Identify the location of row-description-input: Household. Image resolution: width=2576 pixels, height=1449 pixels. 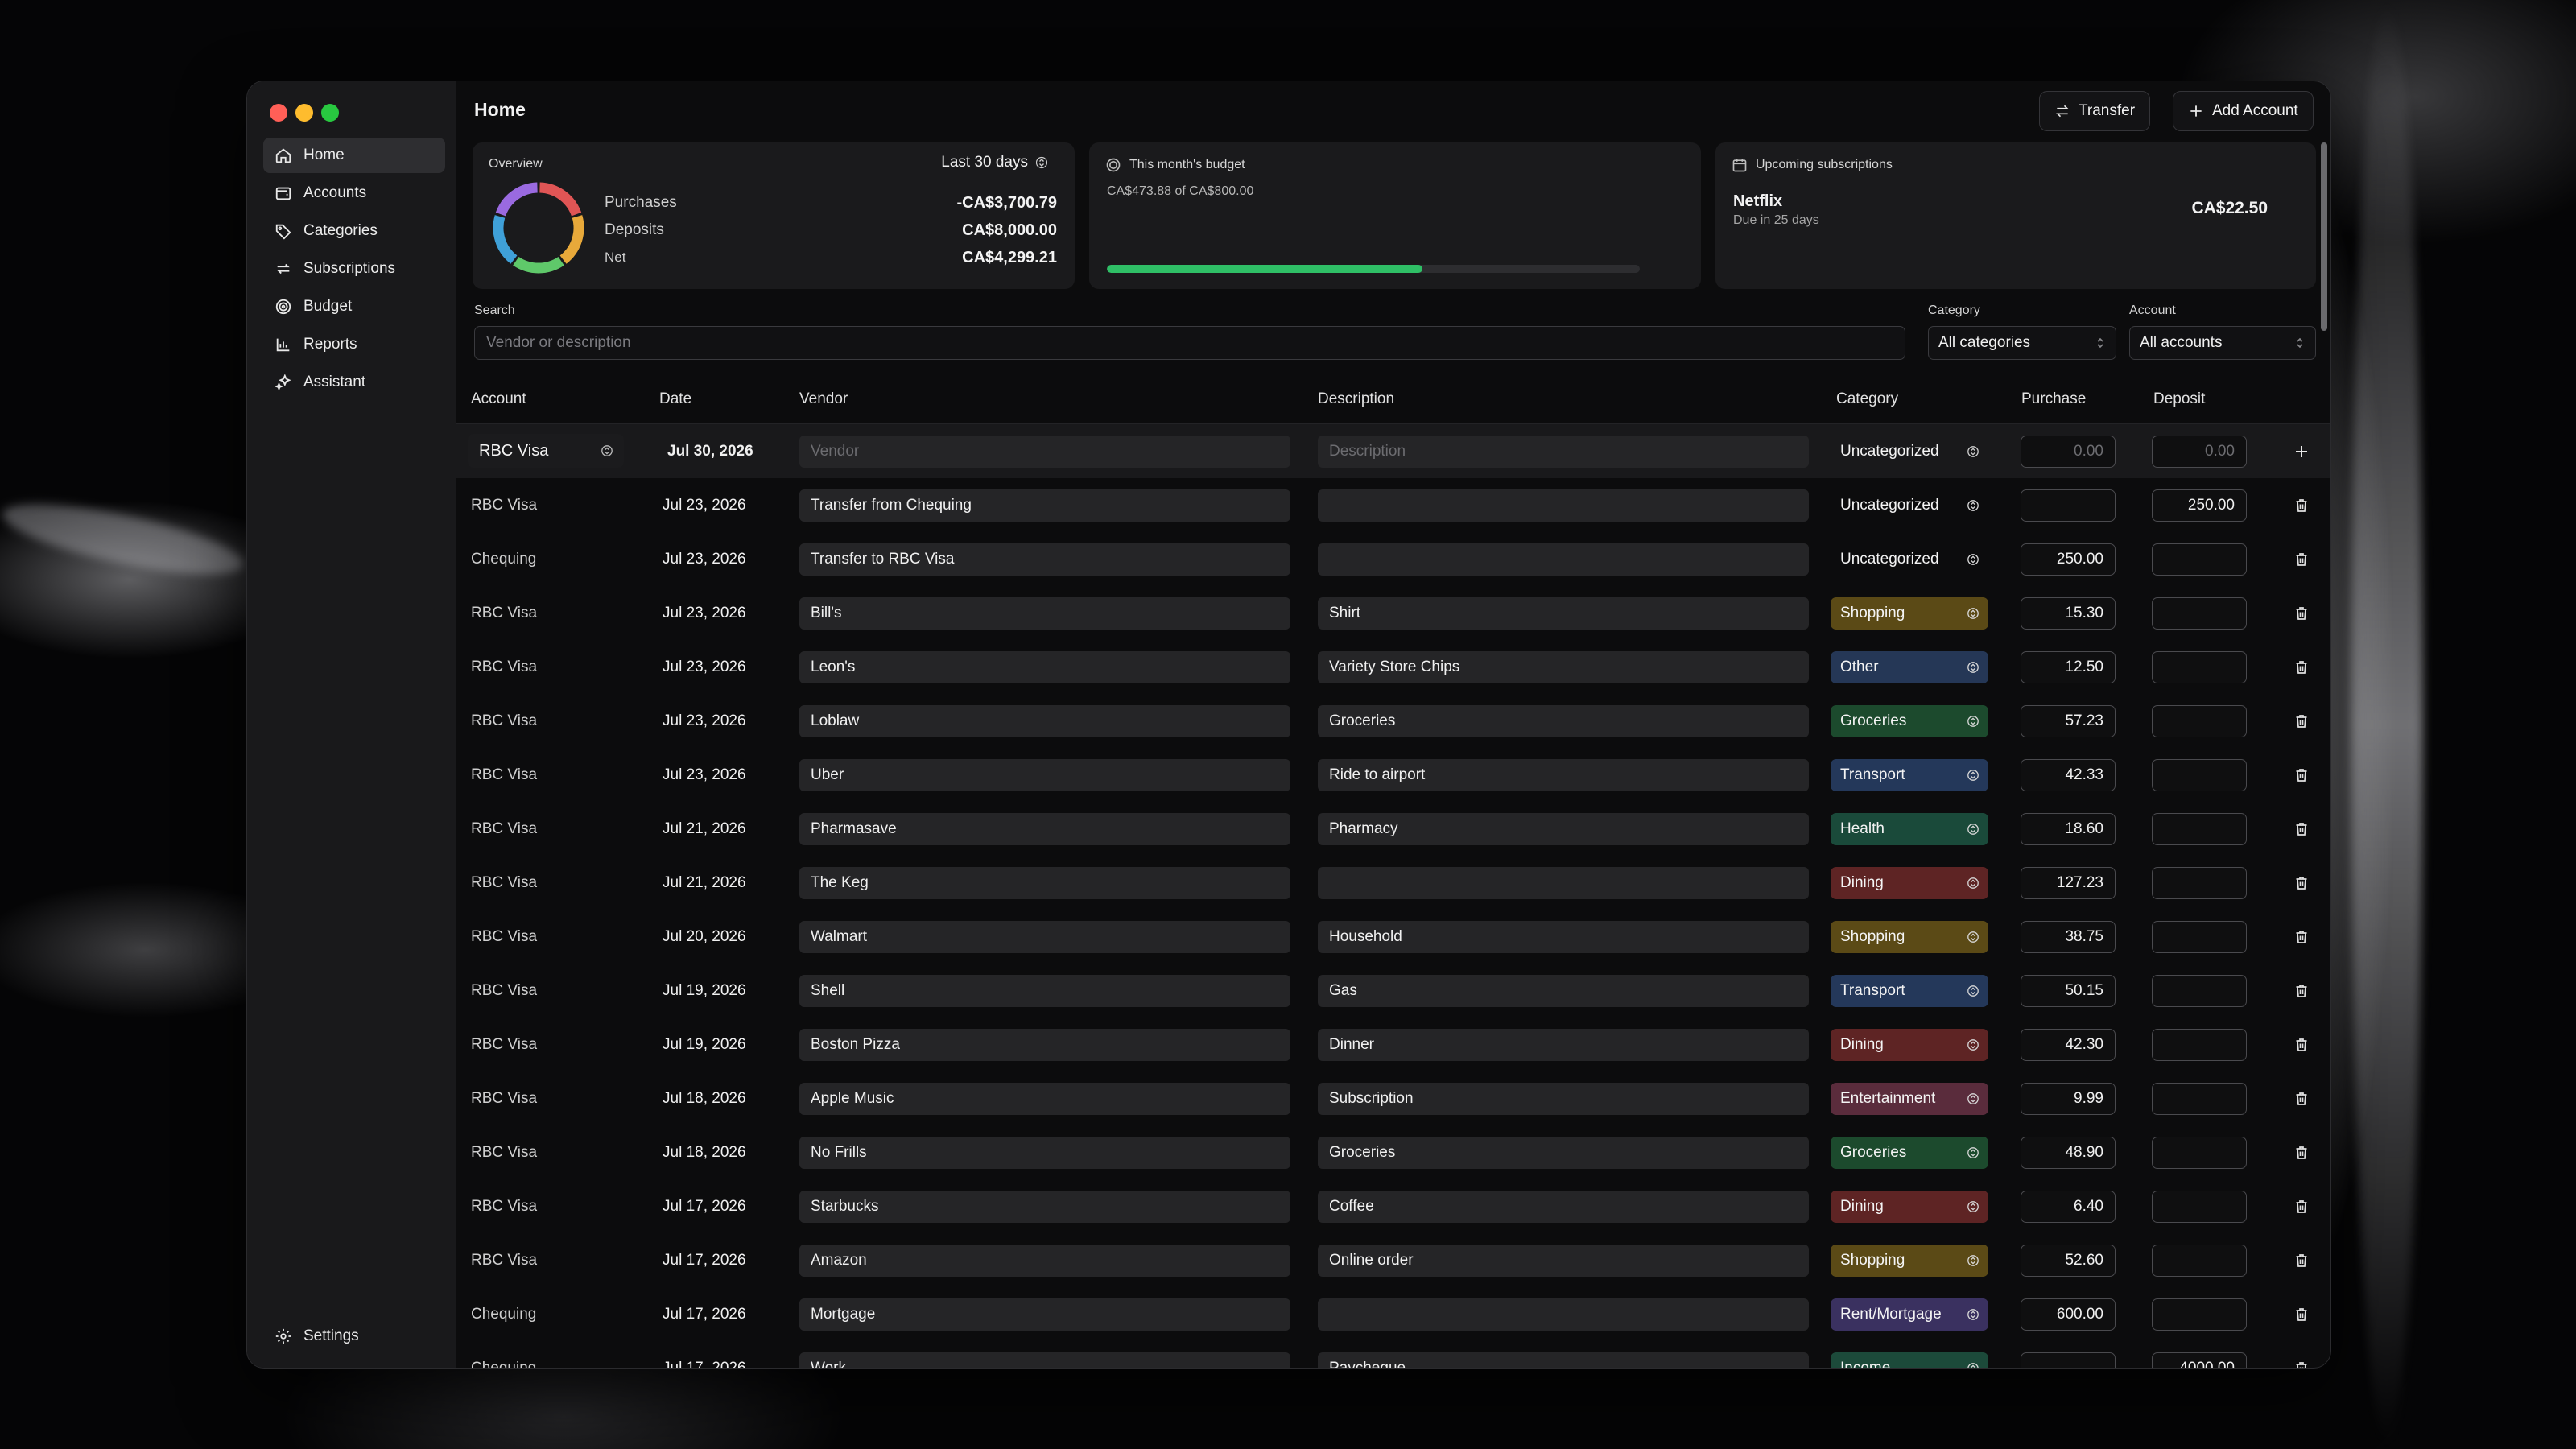
(1563, 937).